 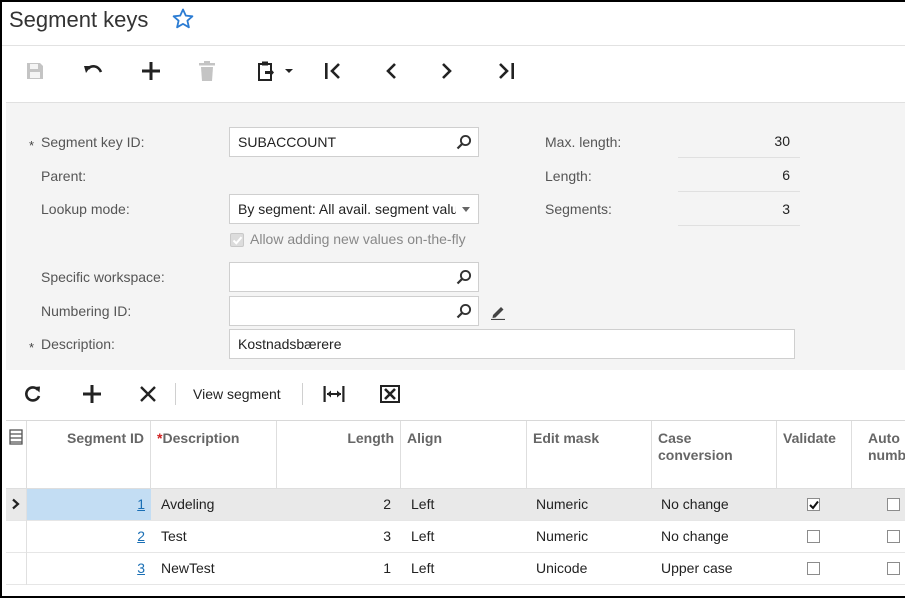 I want to click on delete-icon, so click(x=207, y=71).